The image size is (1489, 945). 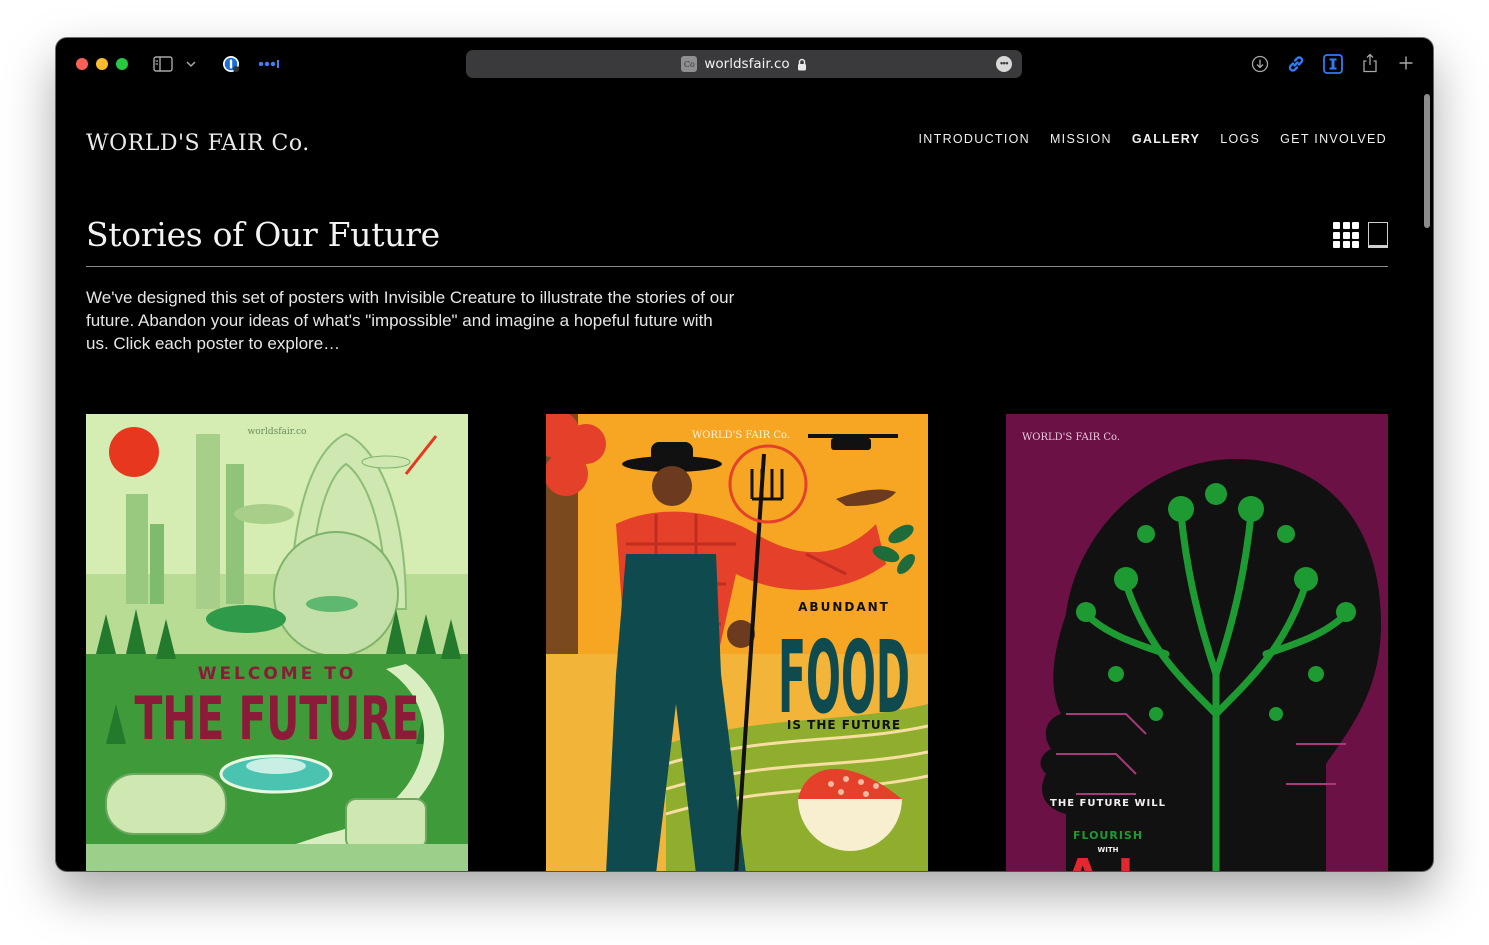 What do you see at coordinates (277, 719) in the screenshot?
I see `poster-1-title: THE FUTURE` at bounding box center [277, 719].